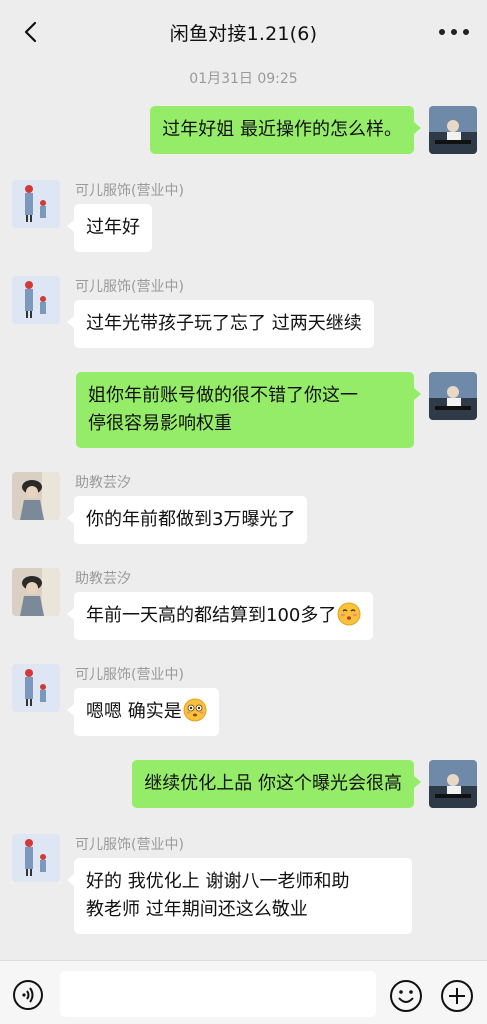  I want to click on message-text: 年前一天高的都结算到100多了, so click(211, 615).